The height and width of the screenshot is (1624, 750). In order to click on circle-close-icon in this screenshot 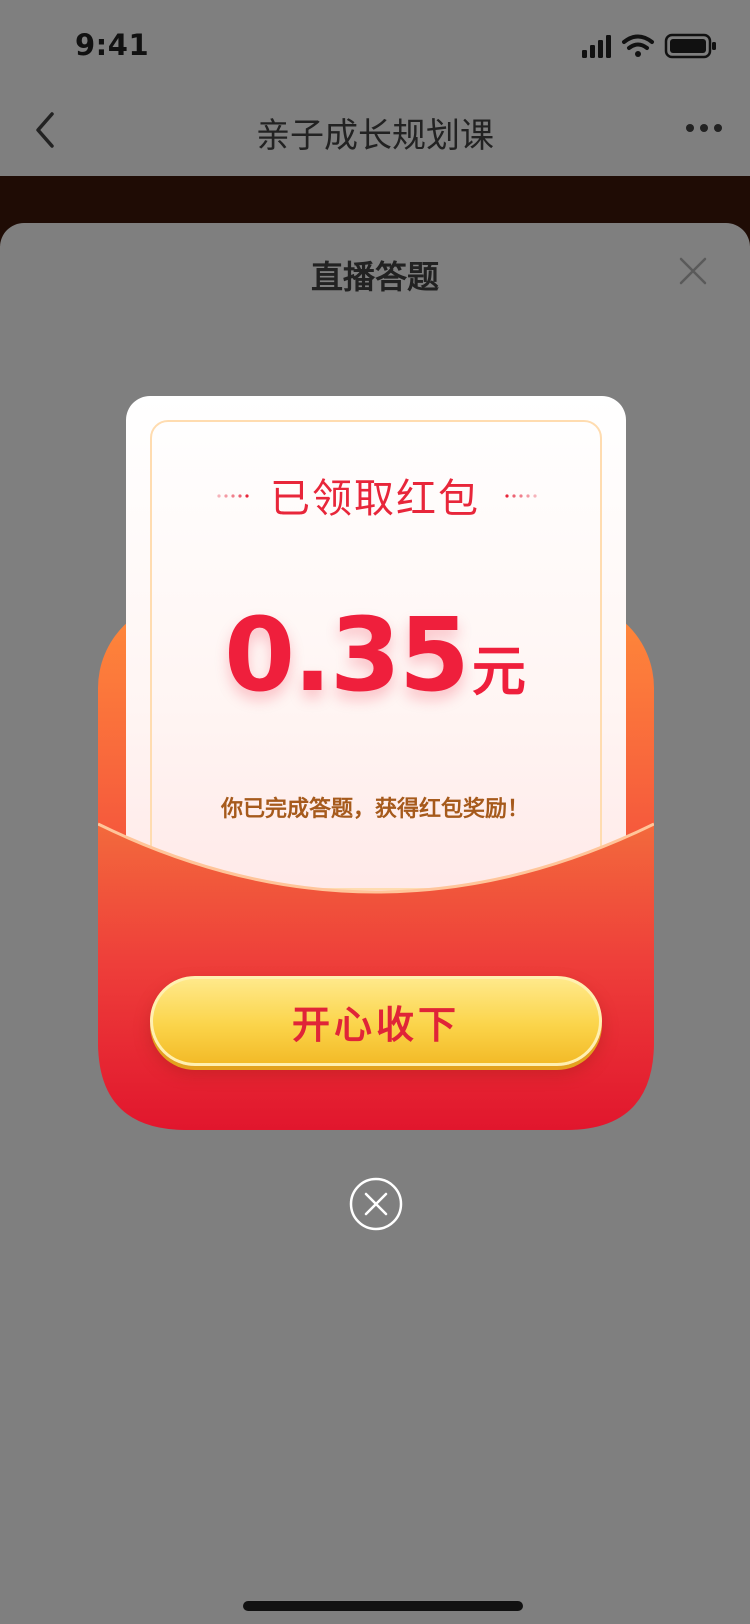, I will do `click(376, 1204)`.